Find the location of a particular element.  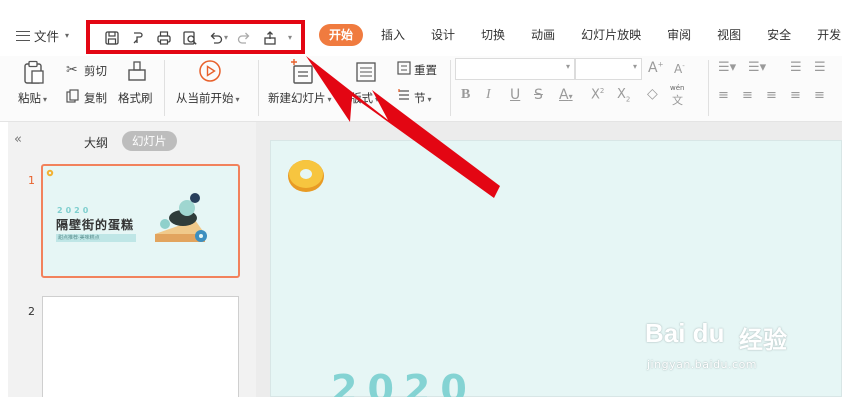

decrease-indent-icon: ☰ is located at coordinates (796, 67).